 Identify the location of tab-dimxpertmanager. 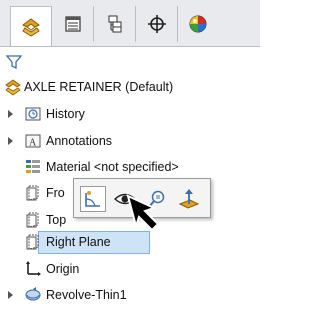
(157, 24).